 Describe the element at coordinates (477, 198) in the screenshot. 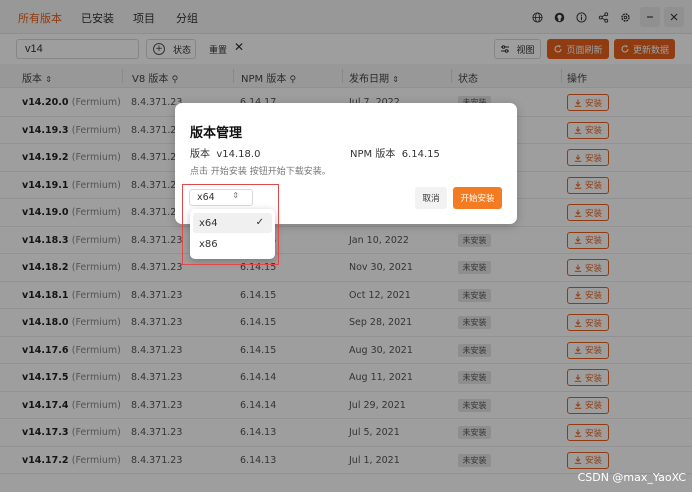

I see `start-install-button: 开始安装` at that location.